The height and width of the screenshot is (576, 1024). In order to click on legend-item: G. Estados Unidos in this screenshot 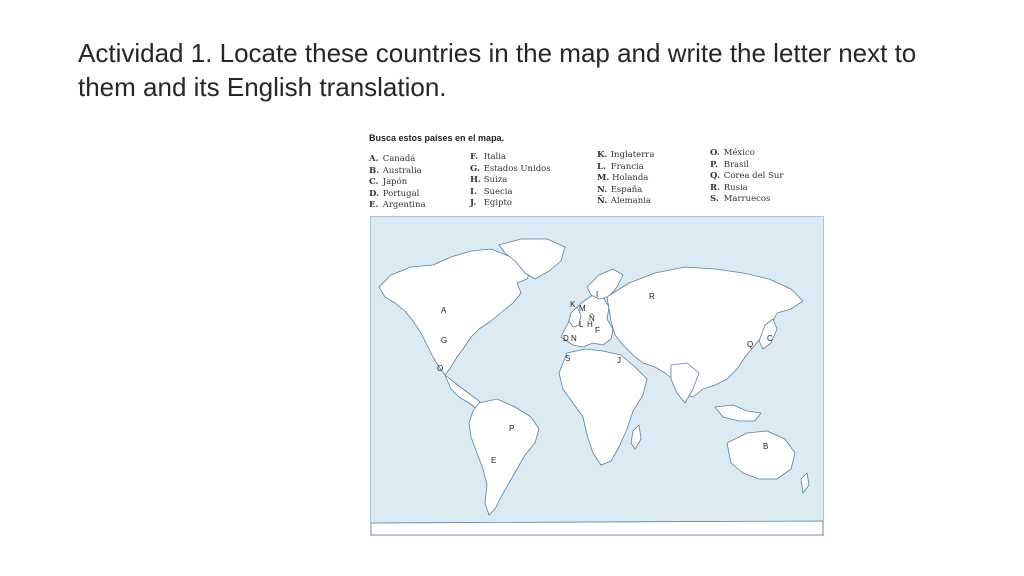, I will do `click(510, 168)`.